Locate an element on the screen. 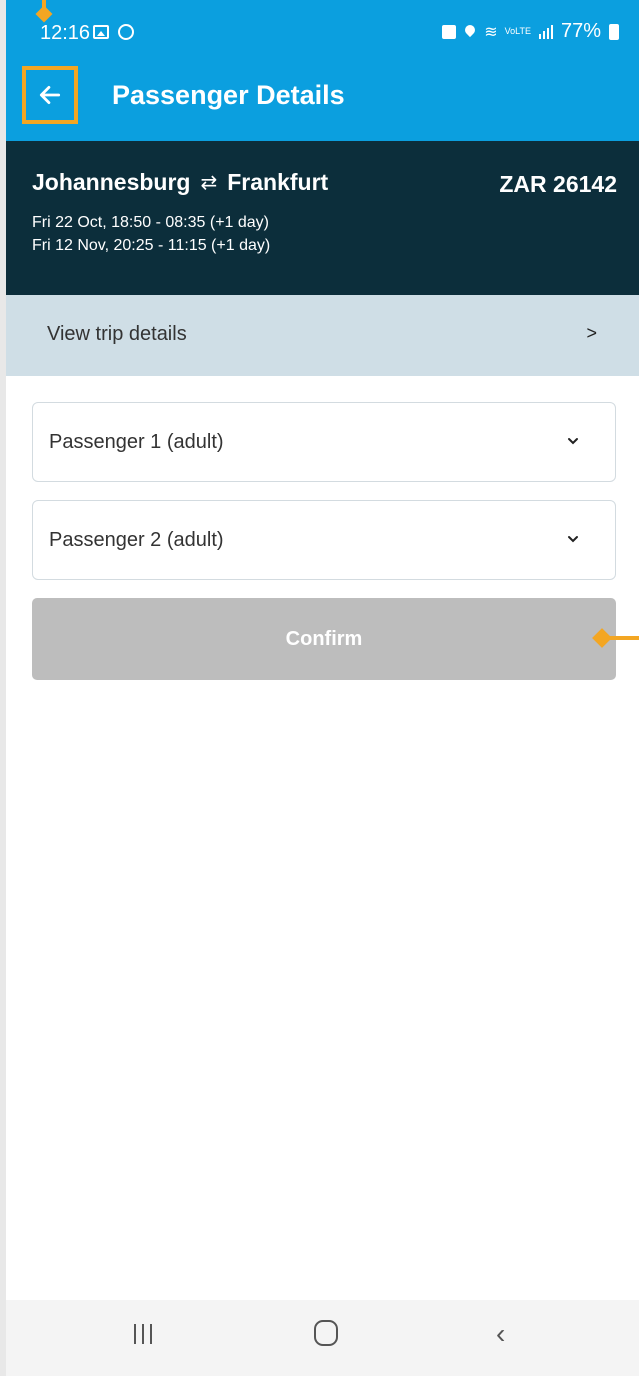  wifi-icon: ≋ is located at coordinates (490, 32).